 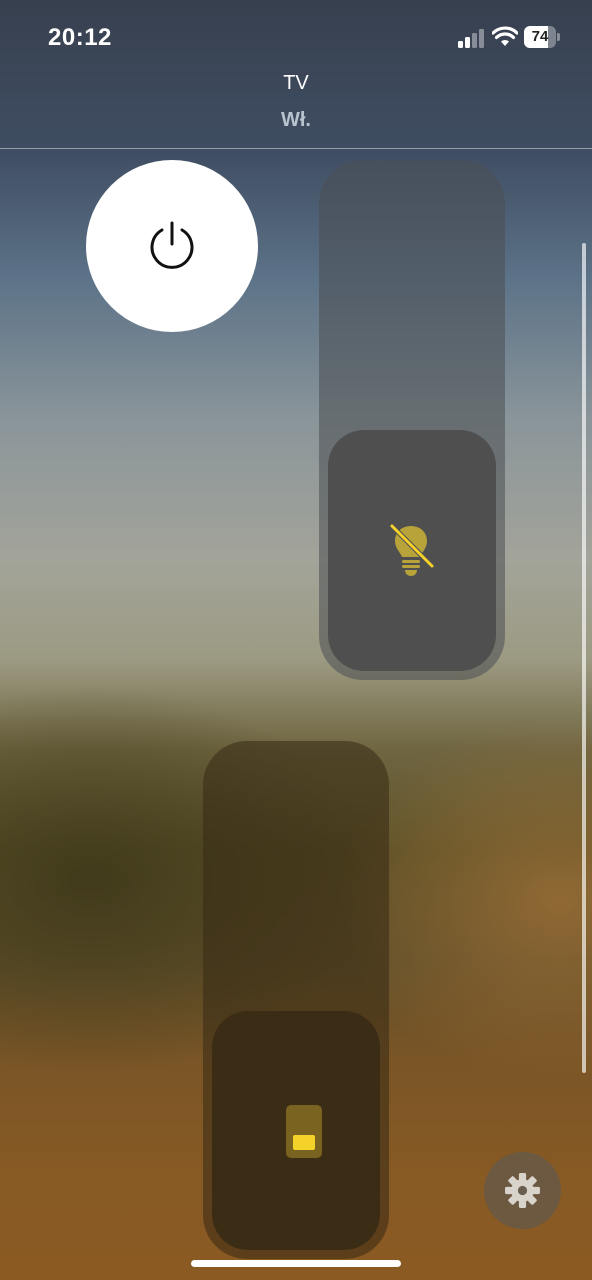 I want to click on settings-button, so click(x=522, y=1190).